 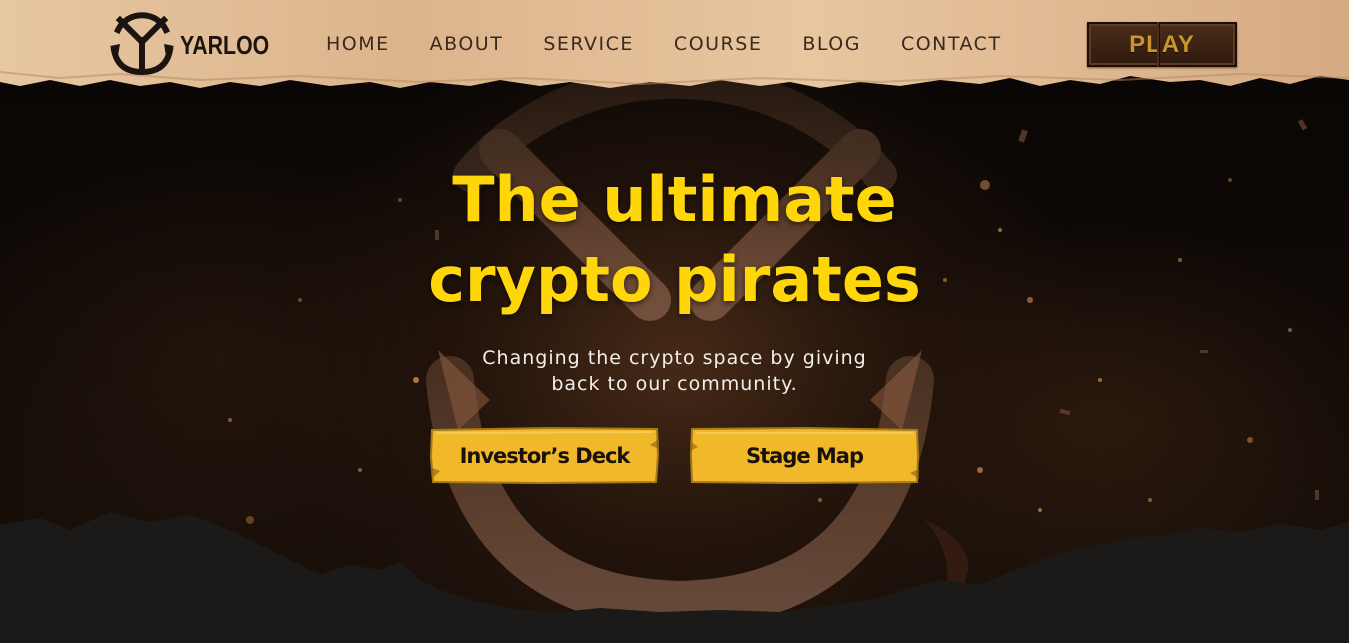 I want to click on brand-logo: YARLOO, so click(x=199, y=45).